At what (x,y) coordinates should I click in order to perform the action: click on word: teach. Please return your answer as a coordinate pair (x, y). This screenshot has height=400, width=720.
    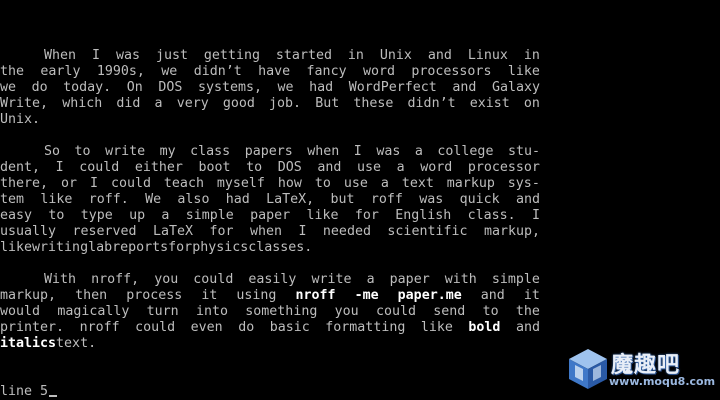
    Looking at the image, I should click on (183, 183).